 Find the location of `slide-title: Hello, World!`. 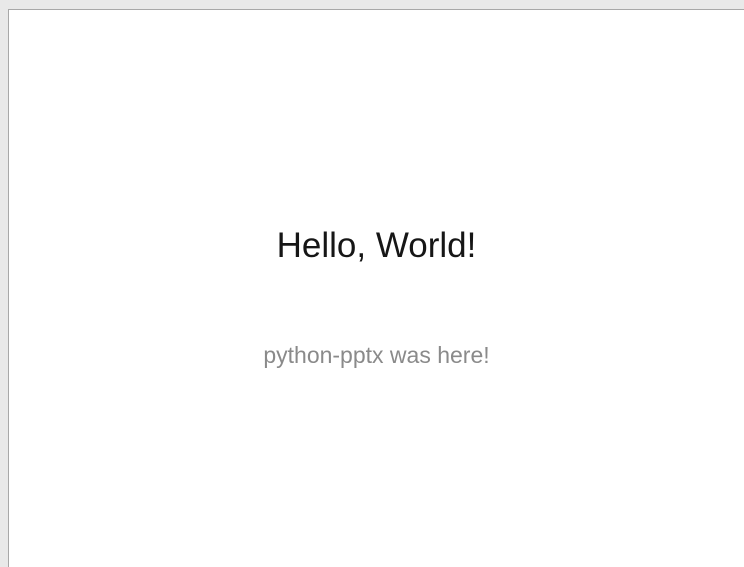

slide-title: Hello, World! is located at coordinates (376, 246).